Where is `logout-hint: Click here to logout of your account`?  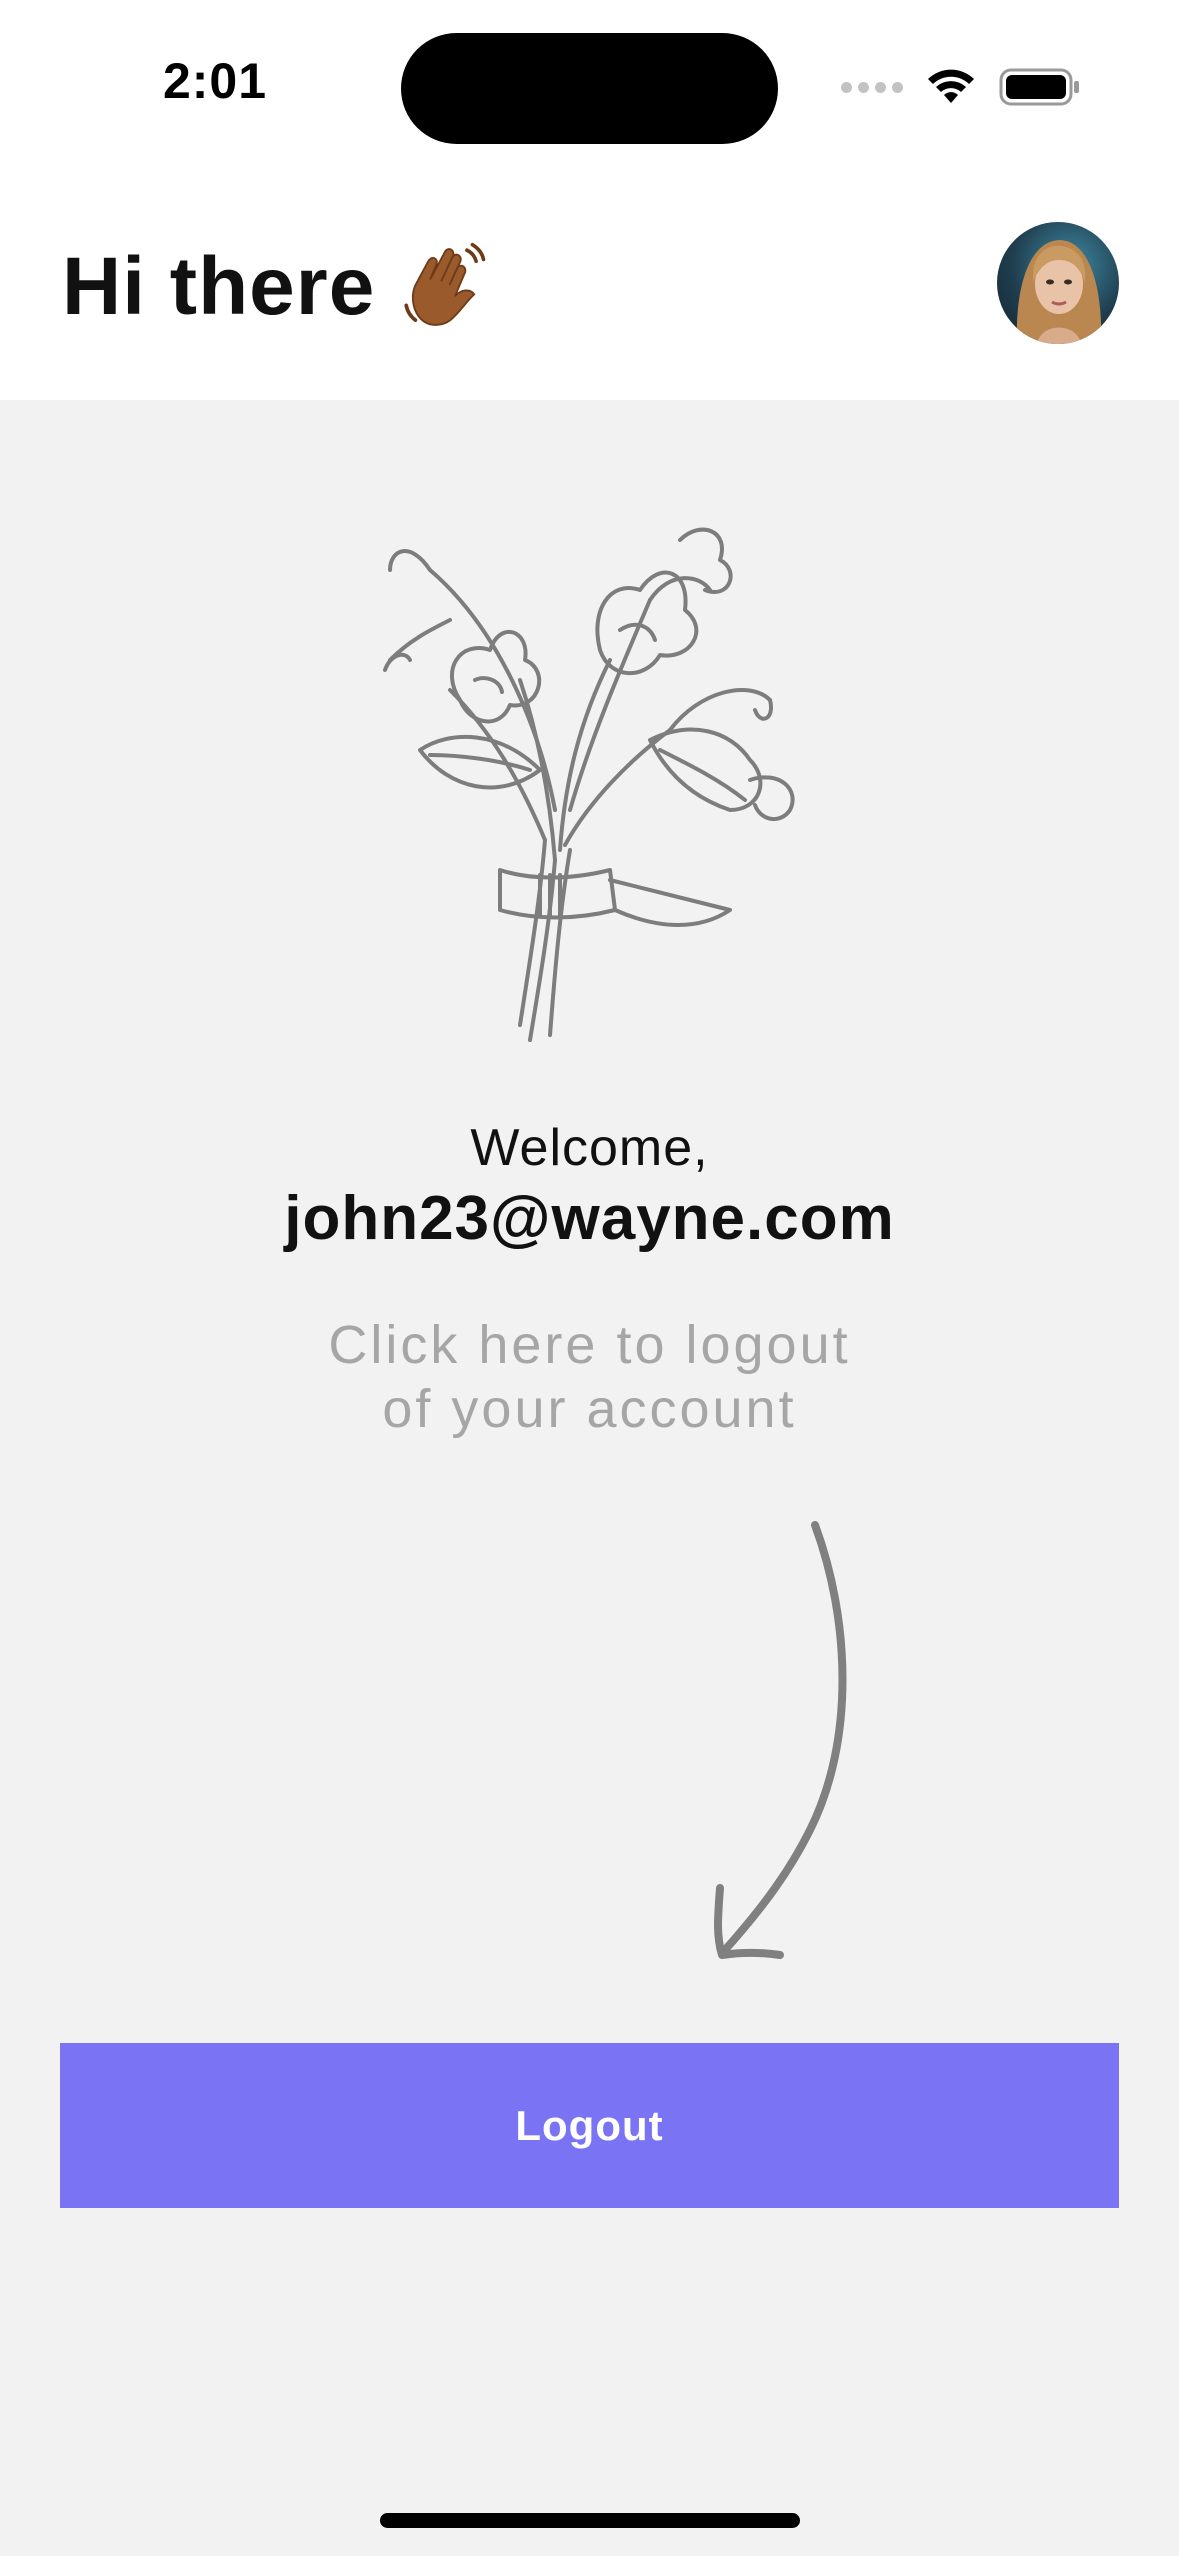
logout-hint: Click here to logout of your account is located at coordinates (589, 1377).